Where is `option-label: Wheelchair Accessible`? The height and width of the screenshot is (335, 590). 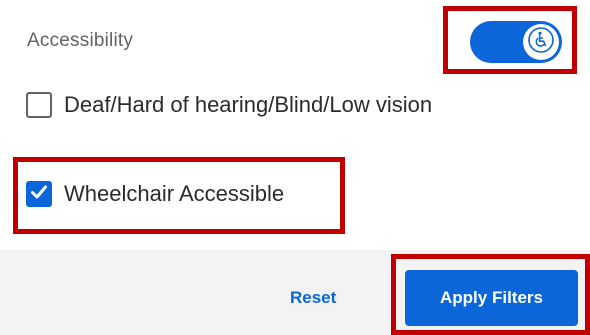
option-label: Wheelchair Accessible is located at coordinates (174, 193).